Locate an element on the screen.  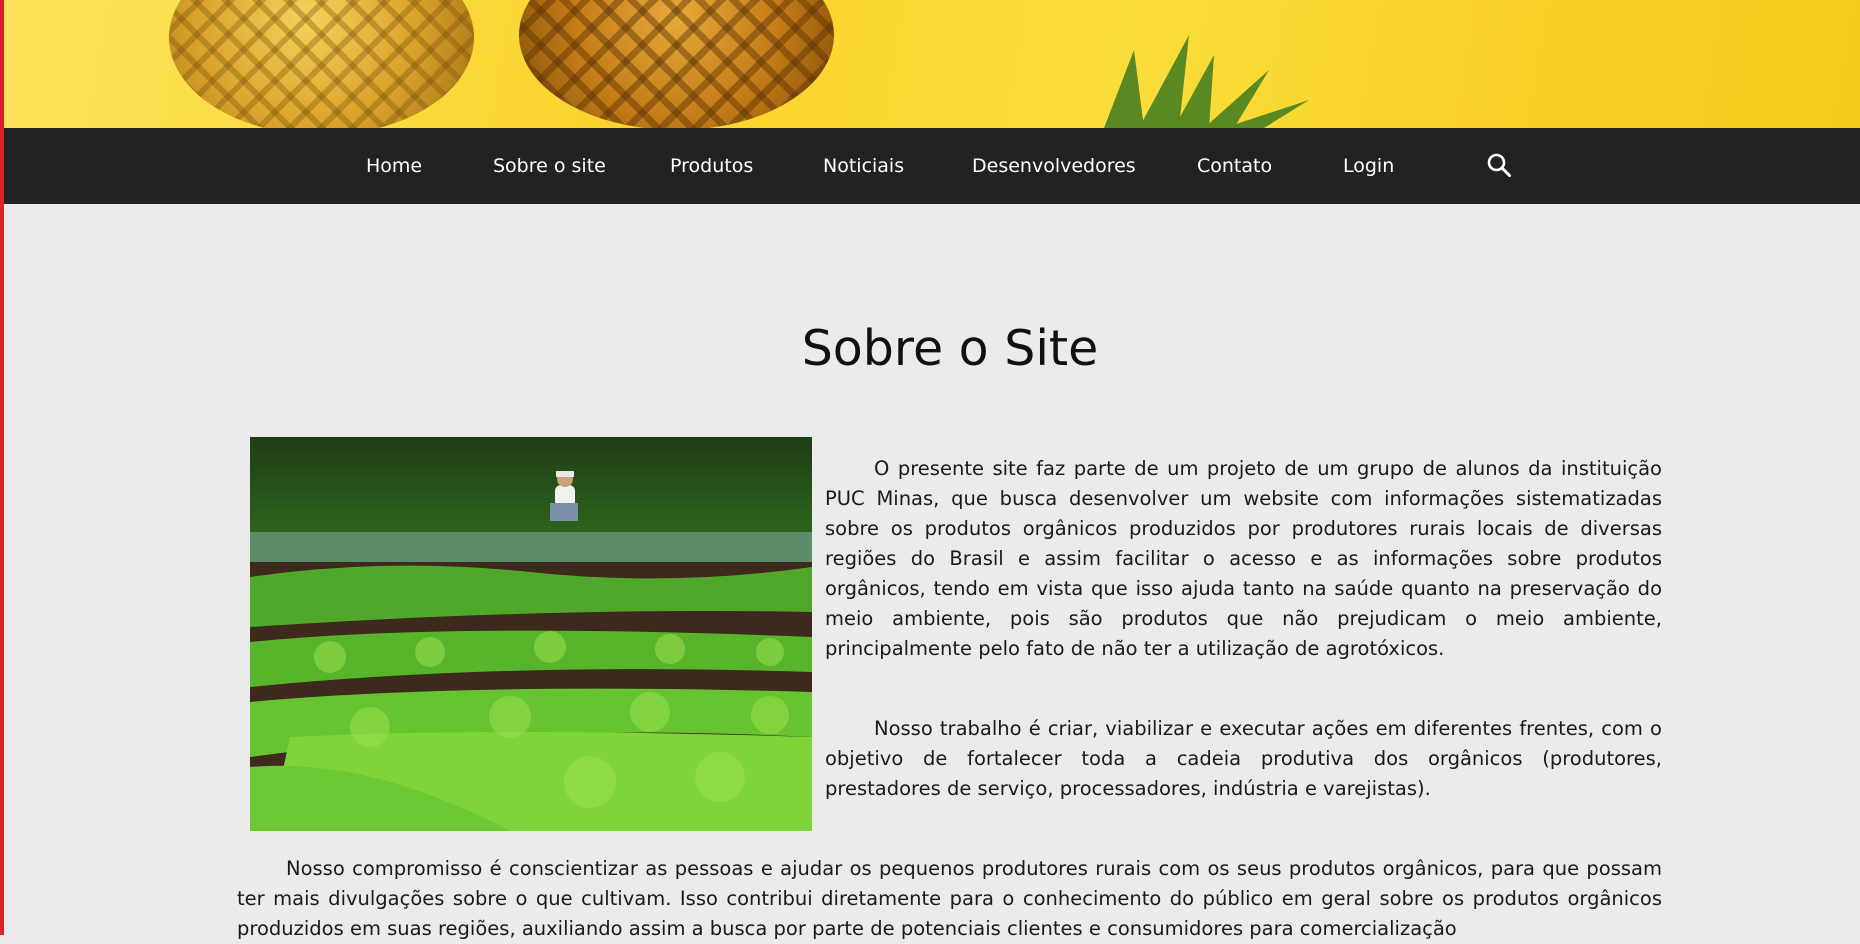
nav-login: Login is located at coordinates (1368, 166).